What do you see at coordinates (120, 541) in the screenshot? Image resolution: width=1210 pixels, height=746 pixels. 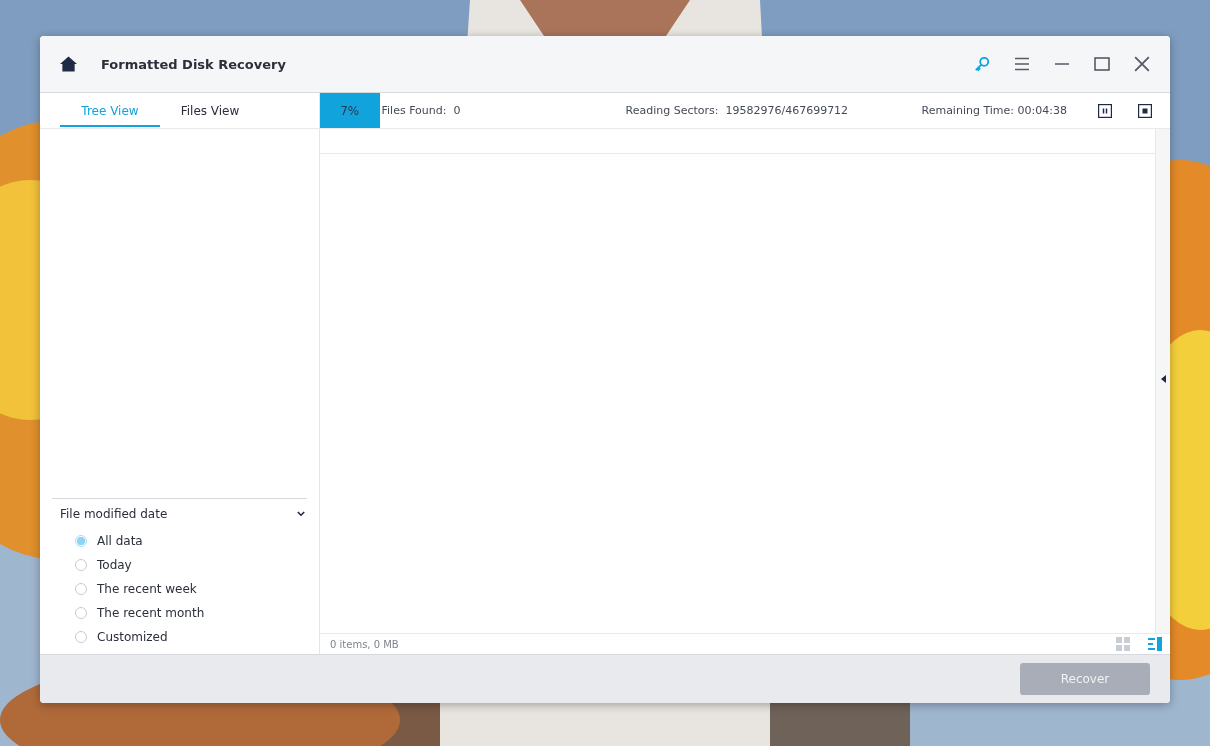 I see `radio-label: All data` at bounding box center [120, 541].